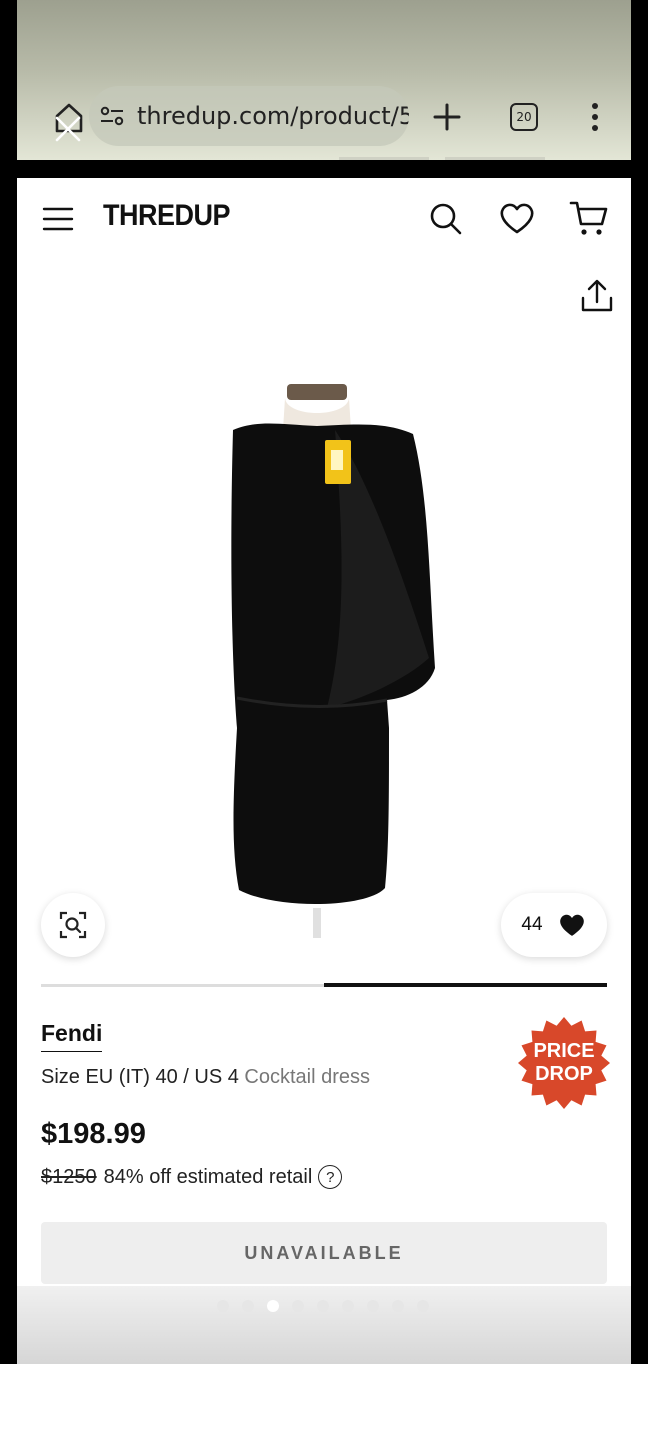  What do you see at coordinates (273, 116) in the screenshot?
I see `url-text: thredup.com/product/53` at bounding box center [273, 116].